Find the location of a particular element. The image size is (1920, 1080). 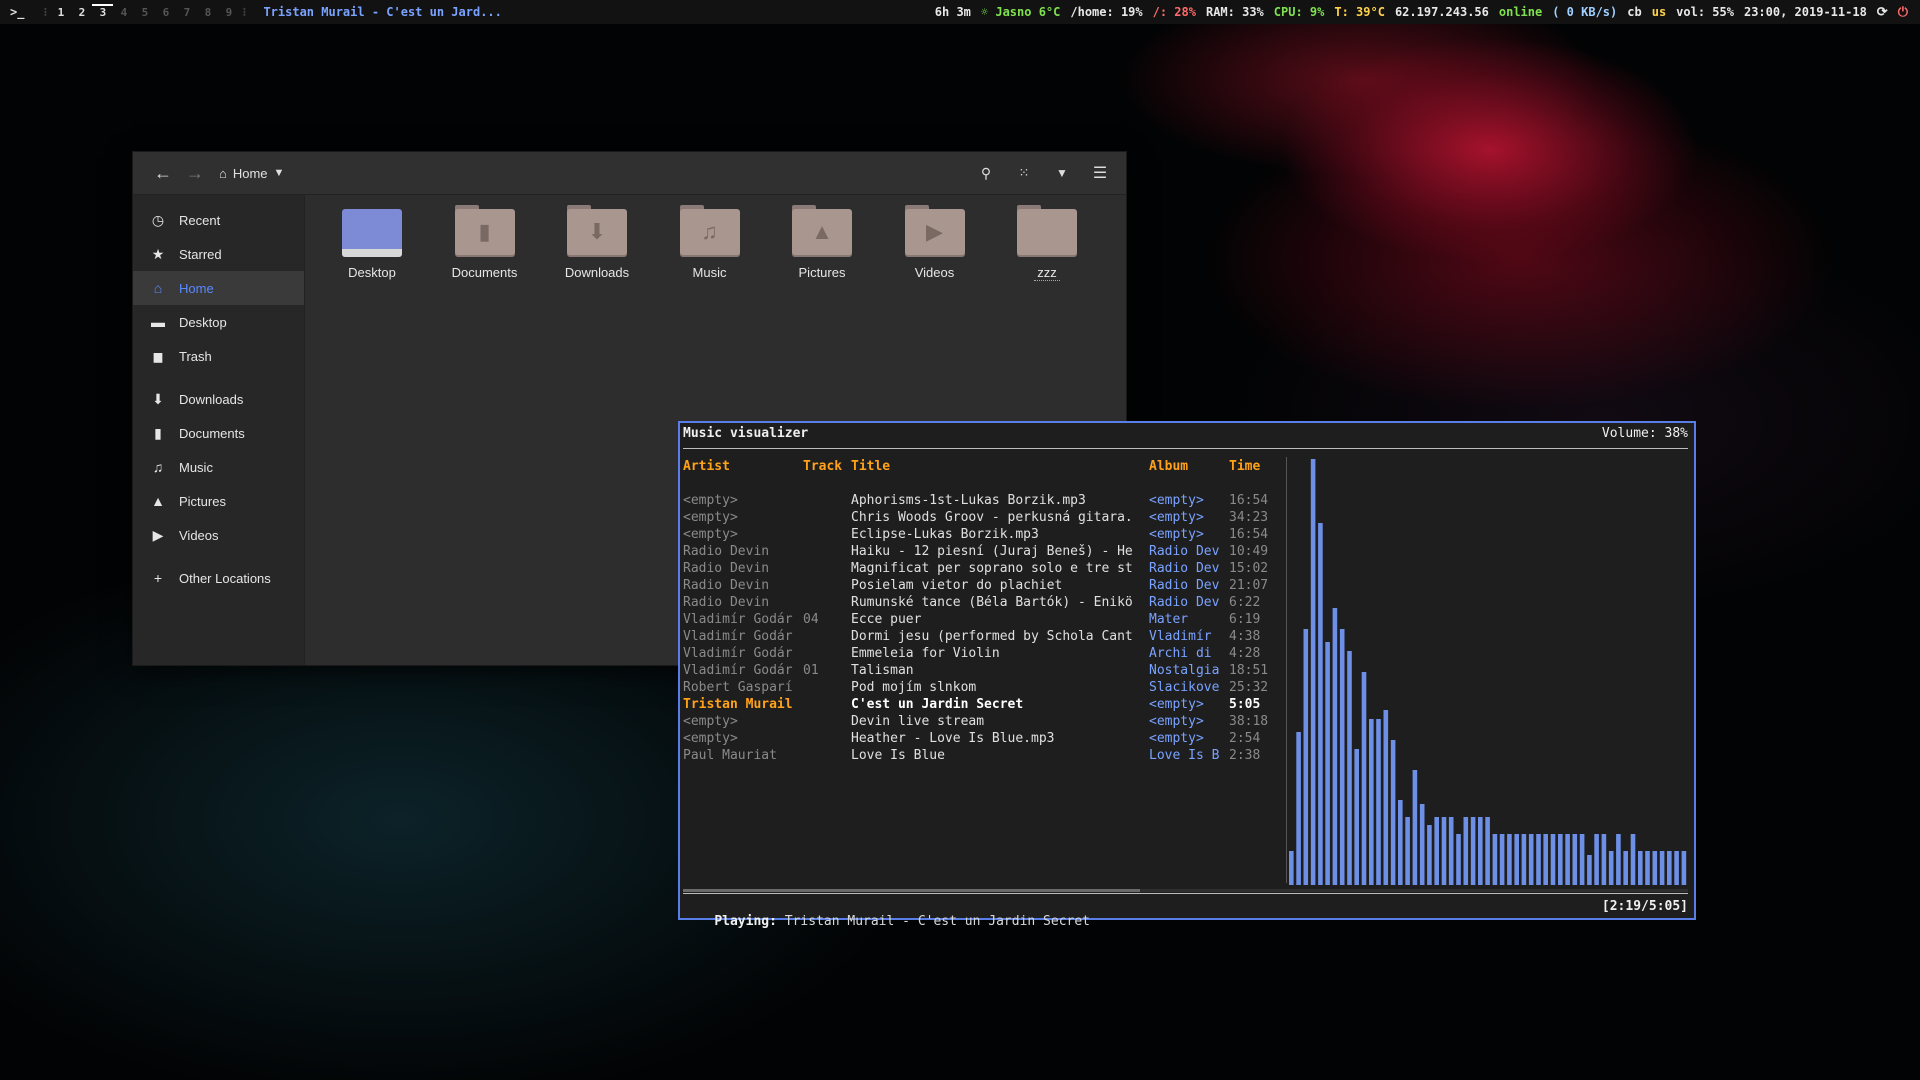

sidebar-item-home: ⌂ Home is located at coordinates (218, 288).